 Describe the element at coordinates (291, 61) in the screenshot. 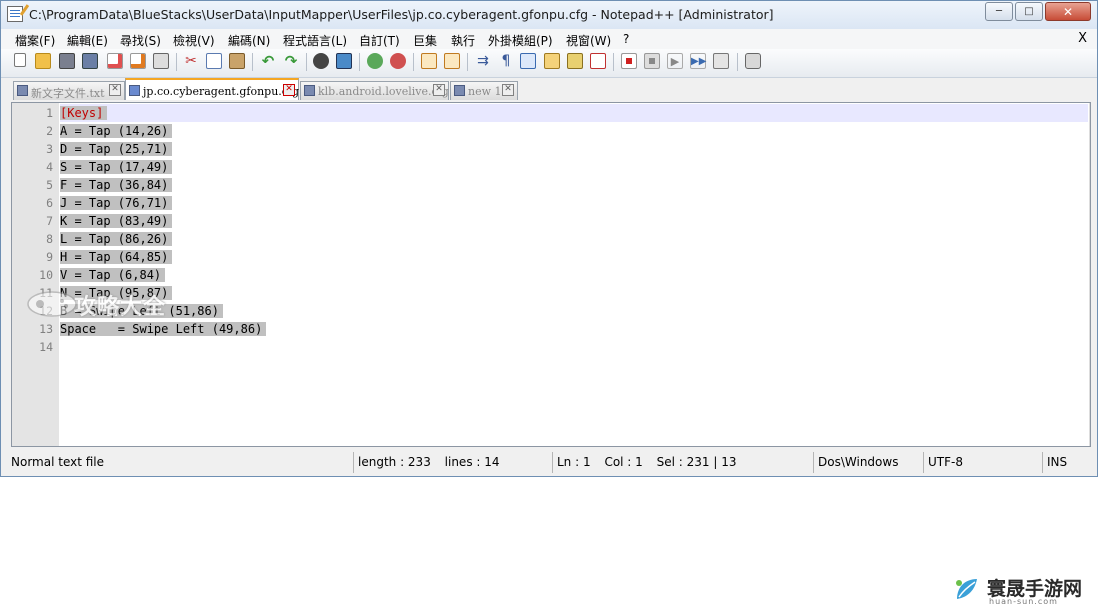

I see `redo-icon: ↷` at that location.